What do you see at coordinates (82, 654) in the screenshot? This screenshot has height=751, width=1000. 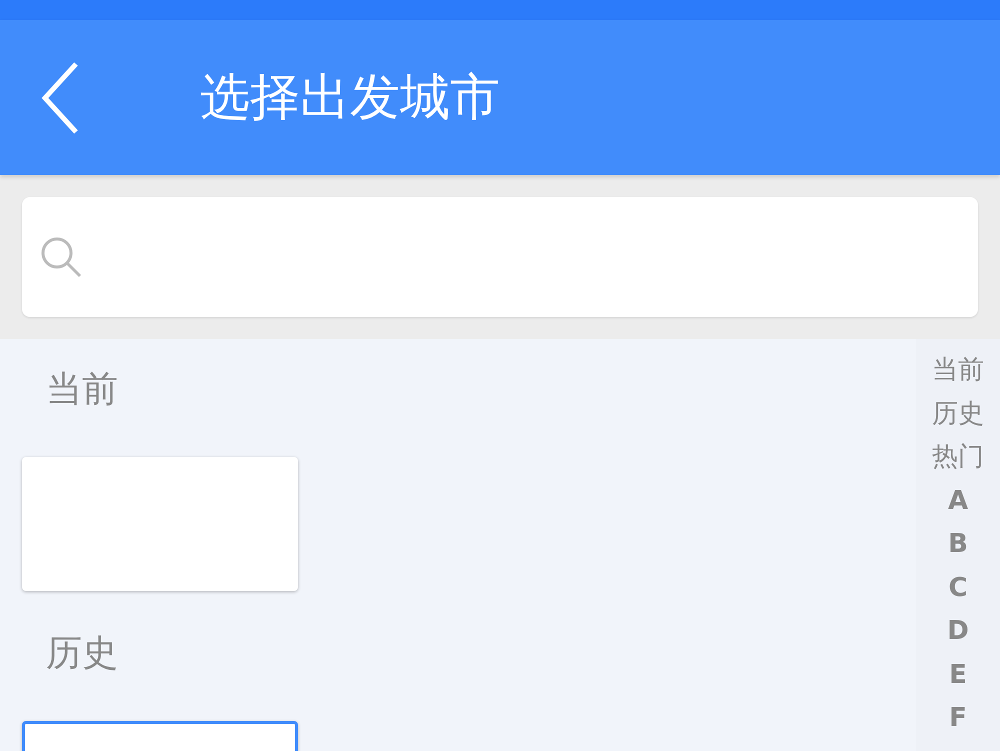 I see `section-heading: 历史` at bounding box center [82, 654].